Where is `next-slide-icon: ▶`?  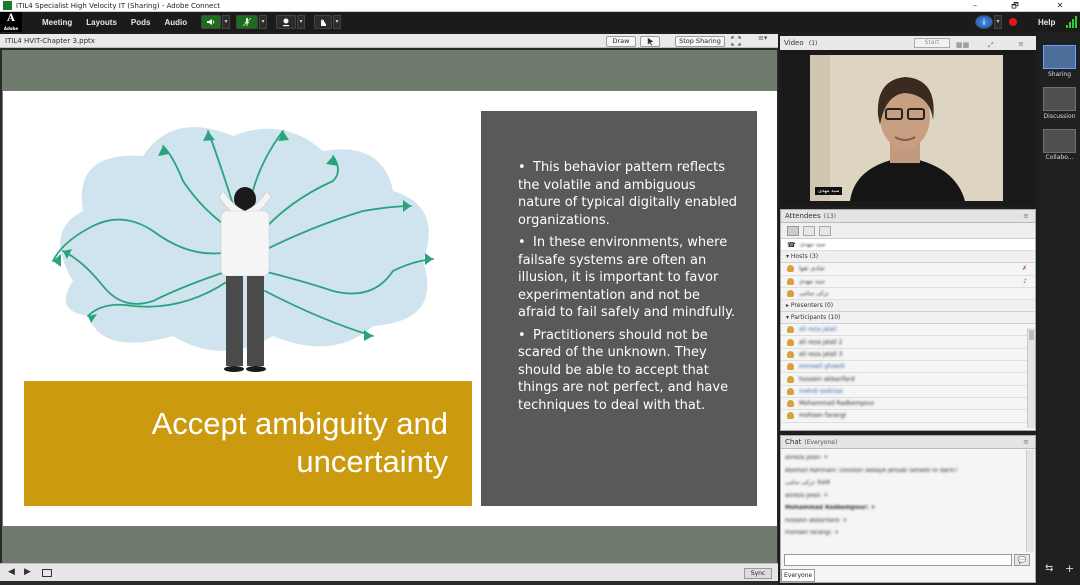 next-slide-icon: ▶ is located at coordinates (27, 572).